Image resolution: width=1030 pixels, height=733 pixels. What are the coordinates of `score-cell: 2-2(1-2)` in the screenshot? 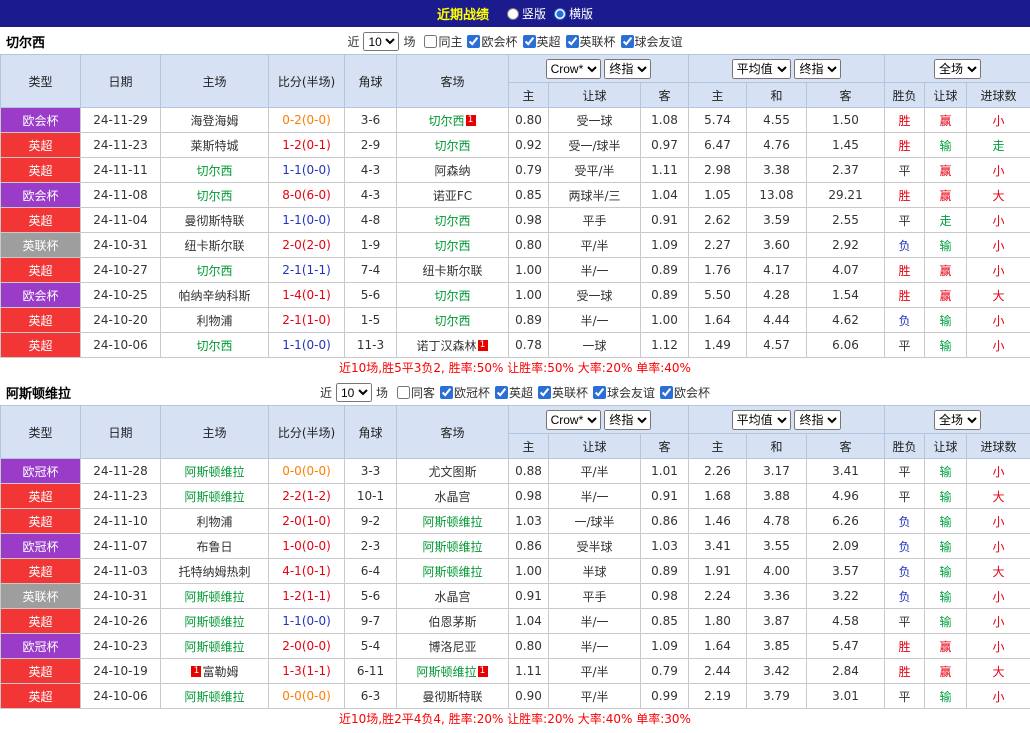 It's located at (306, 496).